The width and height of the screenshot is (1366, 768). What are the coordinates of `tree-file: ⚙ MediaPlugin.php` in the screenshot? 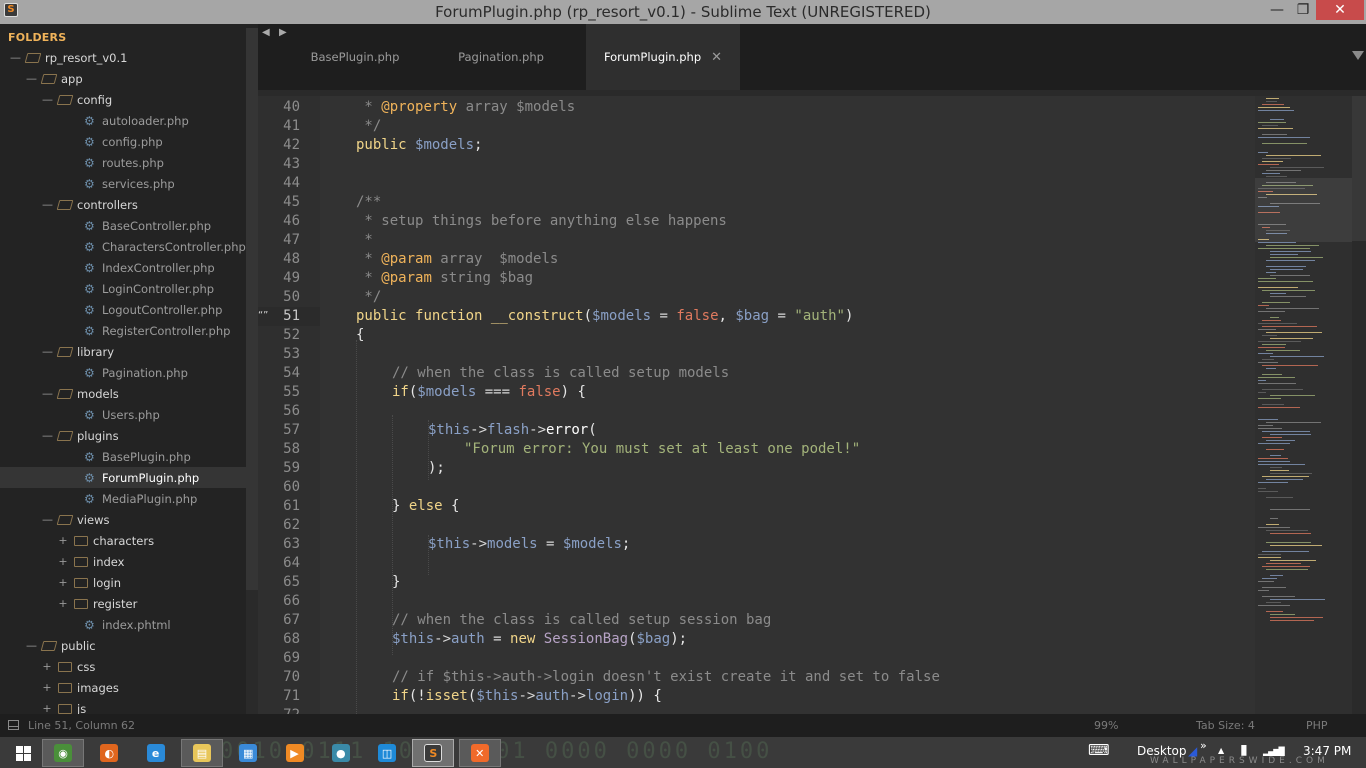 It's located at (123, 498).